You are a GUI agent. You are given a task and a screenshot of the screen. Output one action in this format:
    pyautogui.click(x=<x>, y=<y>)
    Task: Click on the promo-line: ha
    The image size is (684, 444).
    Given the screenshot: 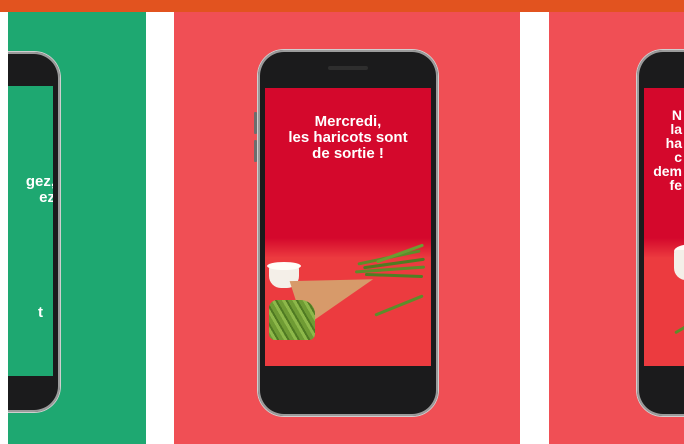 What is the action you would take?
    pyautogui.click(x=673, y=143)
    